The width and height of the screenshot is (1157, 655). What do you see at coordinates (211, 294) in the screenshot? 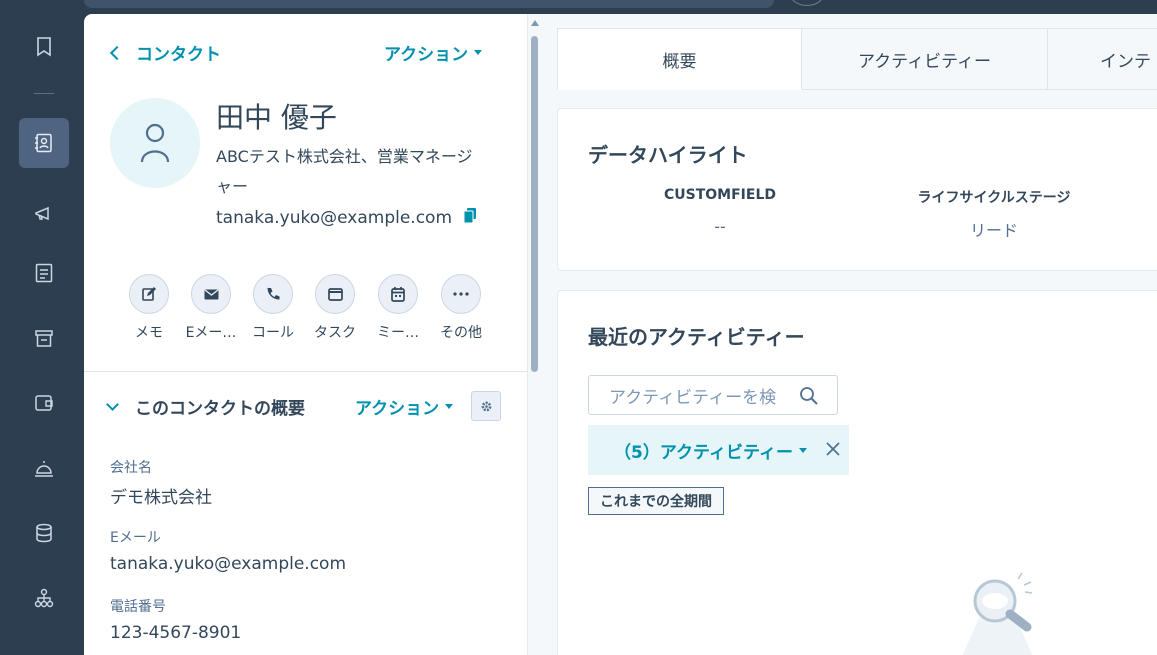
I see `email-icon` at bounding box center [211, 294].